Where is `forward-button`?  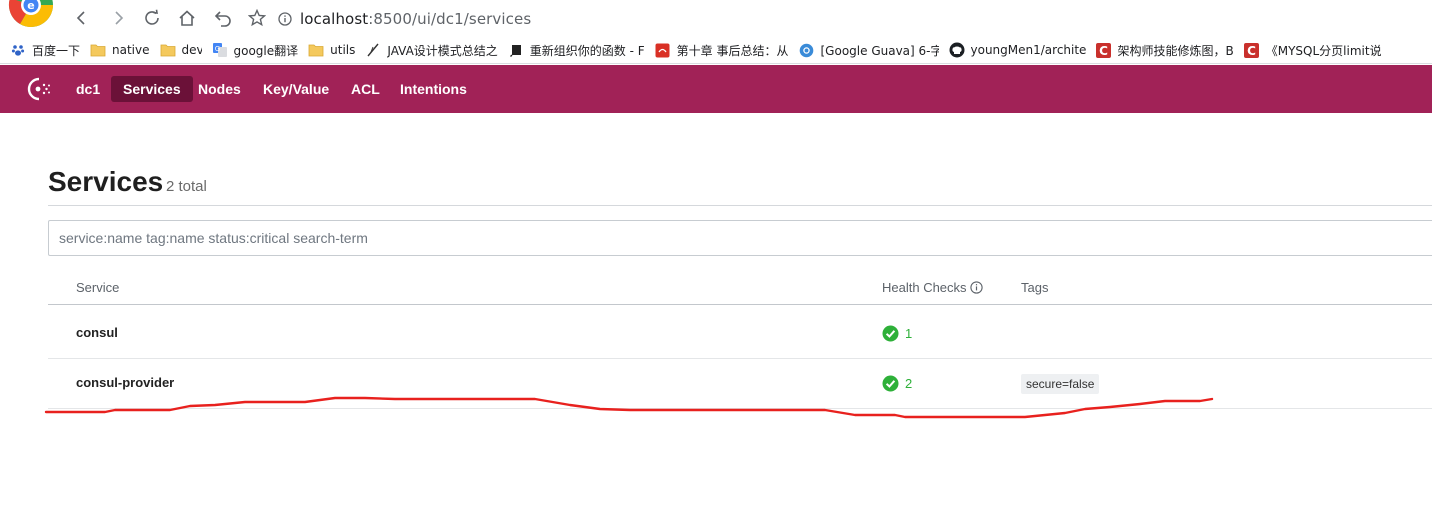 forward-button is located at coordinates (118, 18).